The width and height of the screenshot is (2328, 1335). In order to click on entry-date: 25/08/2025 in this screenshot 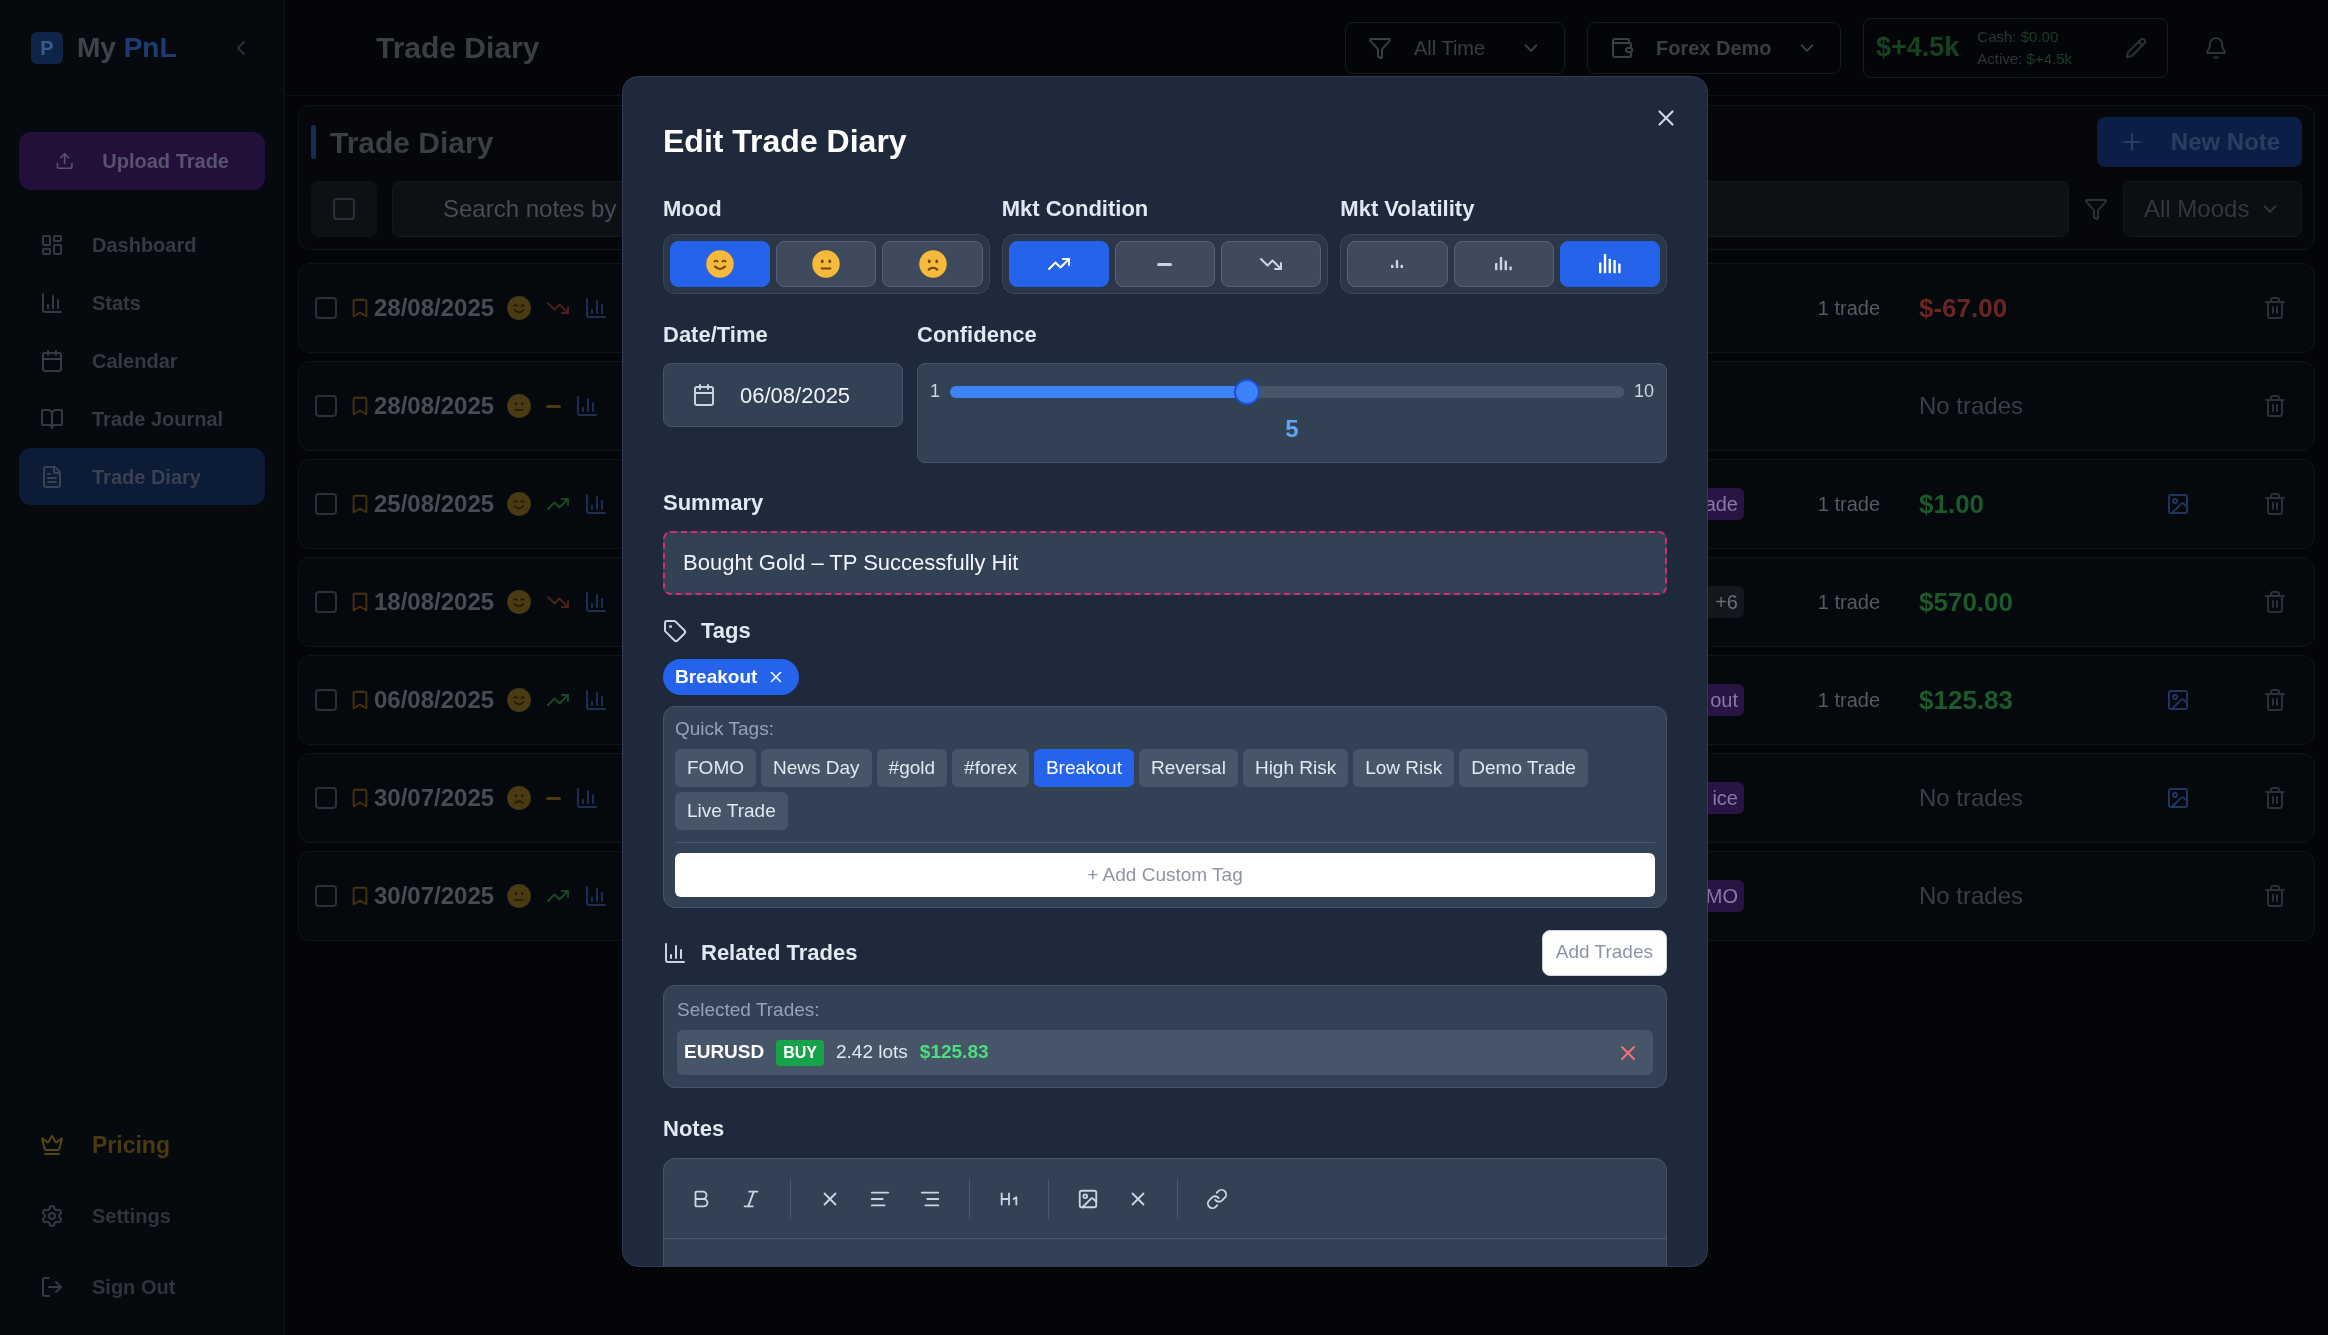, I will do `click(434, 504)`.